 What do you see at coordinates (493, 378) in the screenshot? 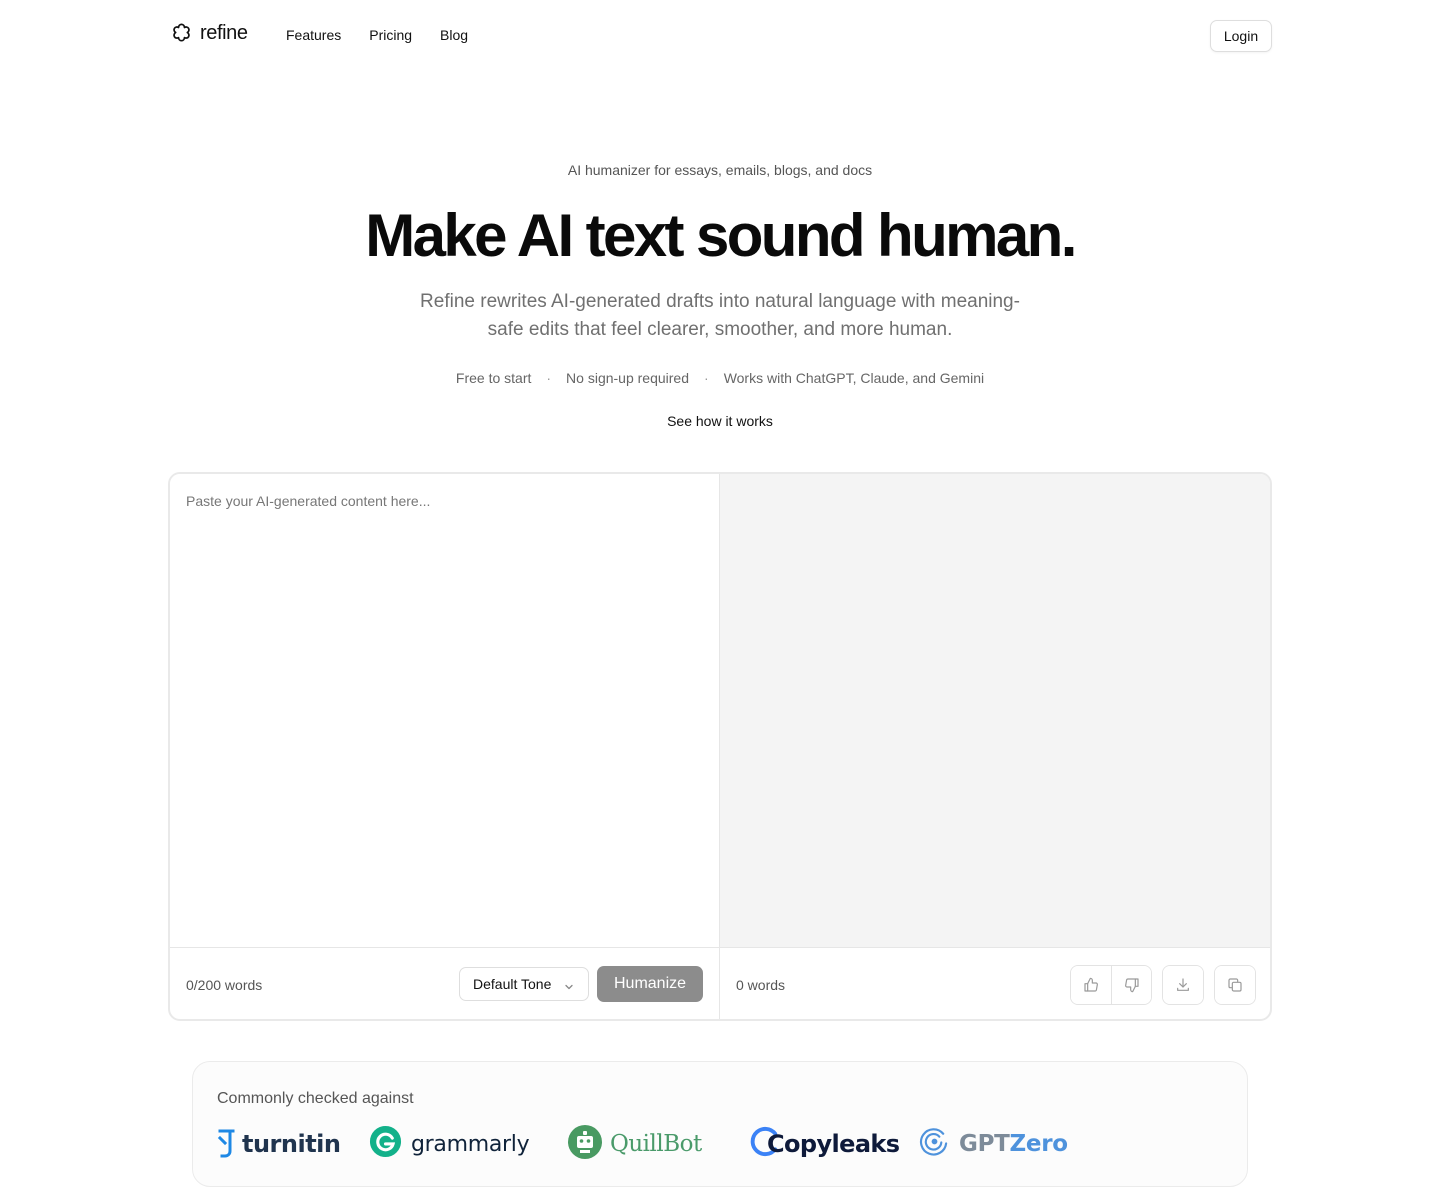
I see `bullet-free: Free to start` at bounding box center [493, 378].